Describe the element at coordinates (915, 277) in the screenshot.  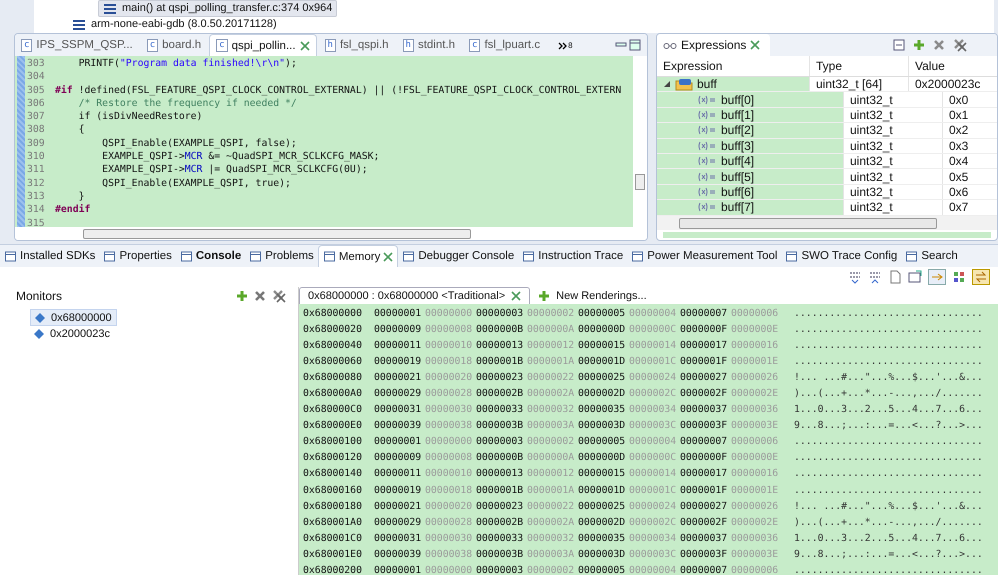
I see `window-icon` at that location.